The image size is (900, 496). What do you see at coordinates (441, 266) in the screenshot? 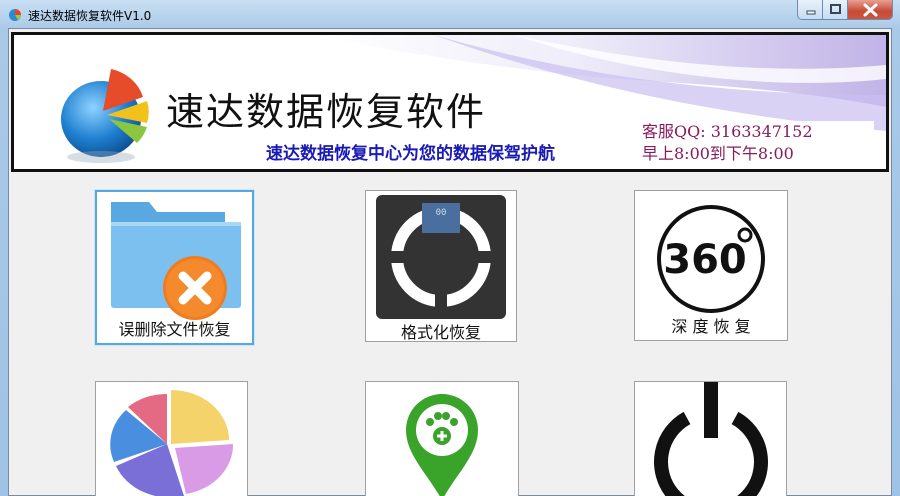
I see `format-recovery-button: 00 格式化恢复` at bounding box center [441, 266].